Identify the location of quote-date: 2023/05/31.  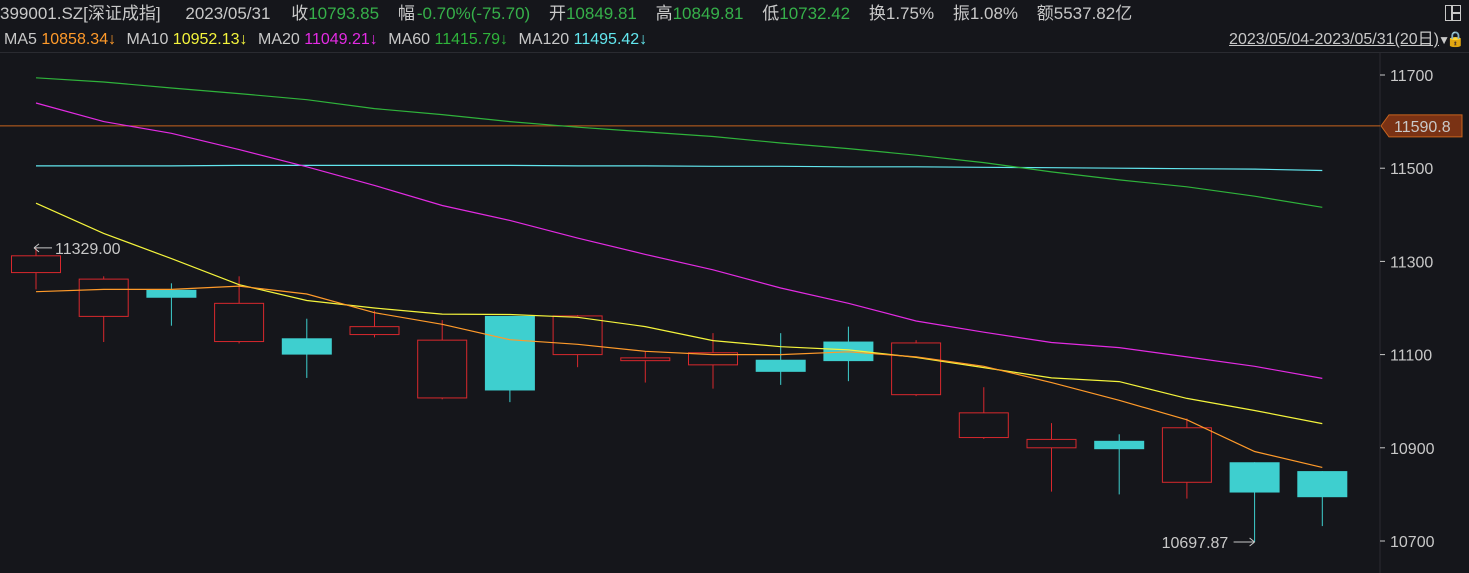
(228, 13).